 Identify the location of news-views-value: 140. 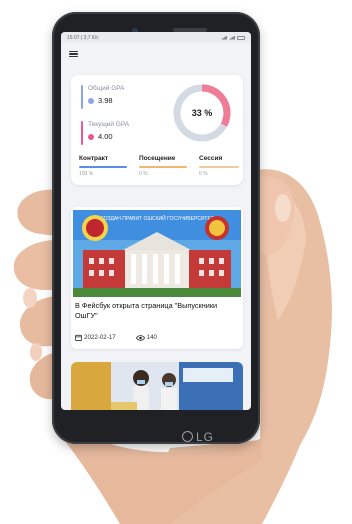
(151, 337).